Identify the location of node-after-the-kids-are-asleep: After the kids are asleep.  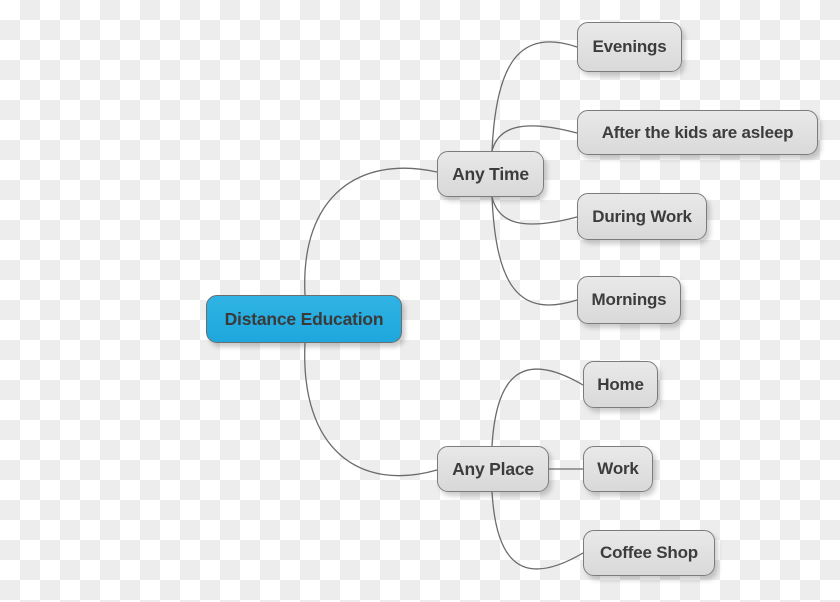
(697, 132).